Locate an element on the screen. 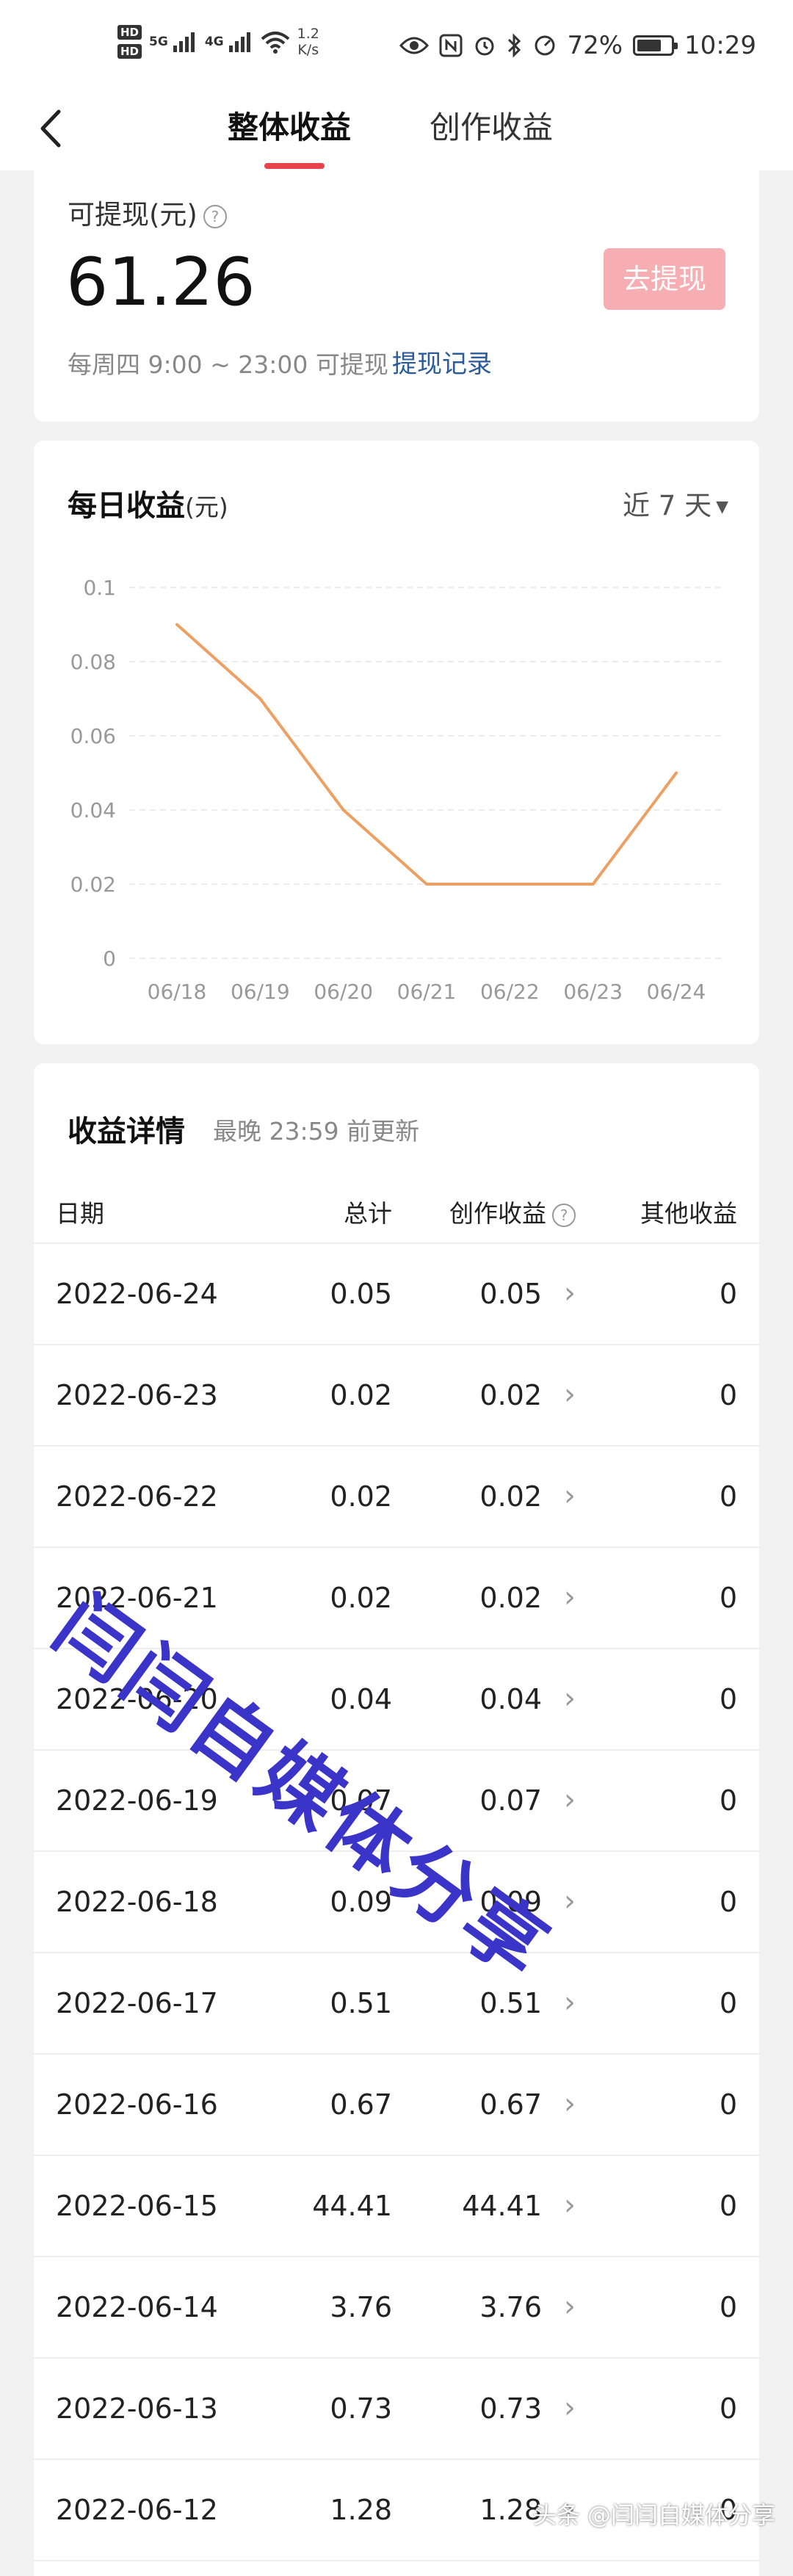 This screenshot has width=793, height=2576. status-left: HD HD 5G 4G 1.2 K/s is located at coordinates (218, 42).